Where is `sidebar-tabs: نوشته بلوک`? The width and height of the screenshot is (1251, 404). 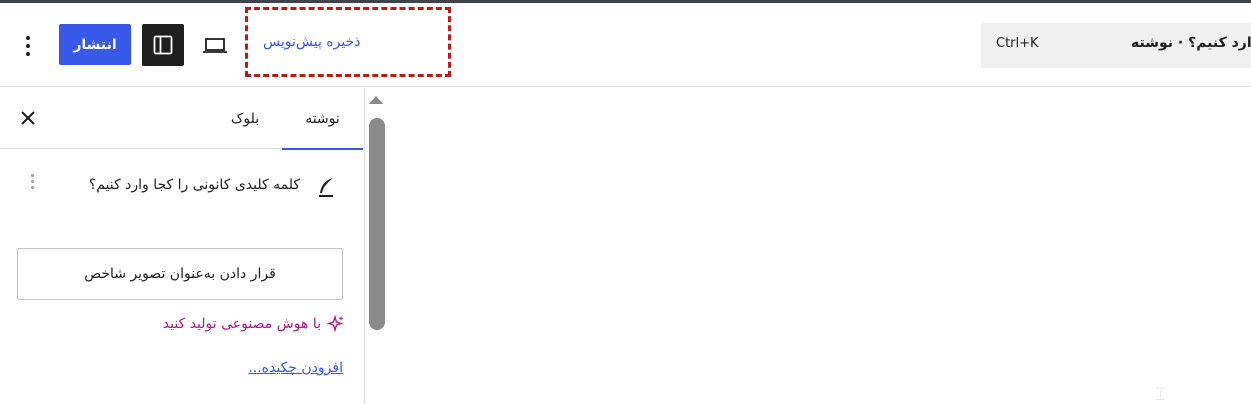 sidebar-tabs: نوشته بلوک is located at coordinates (182, 119).